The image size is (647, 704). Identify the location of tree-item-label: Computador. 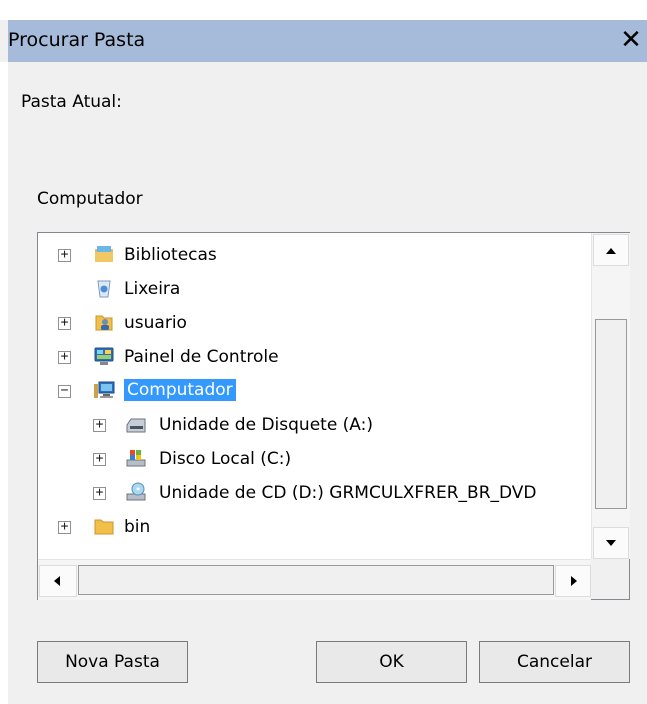
(180, 390).